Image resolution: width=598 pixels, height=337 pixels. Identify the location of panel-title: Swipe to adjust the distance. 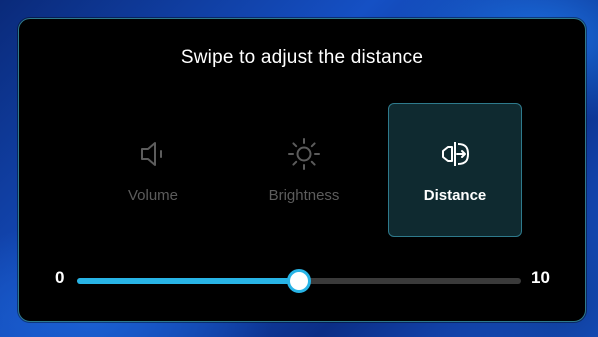
(302, 57).